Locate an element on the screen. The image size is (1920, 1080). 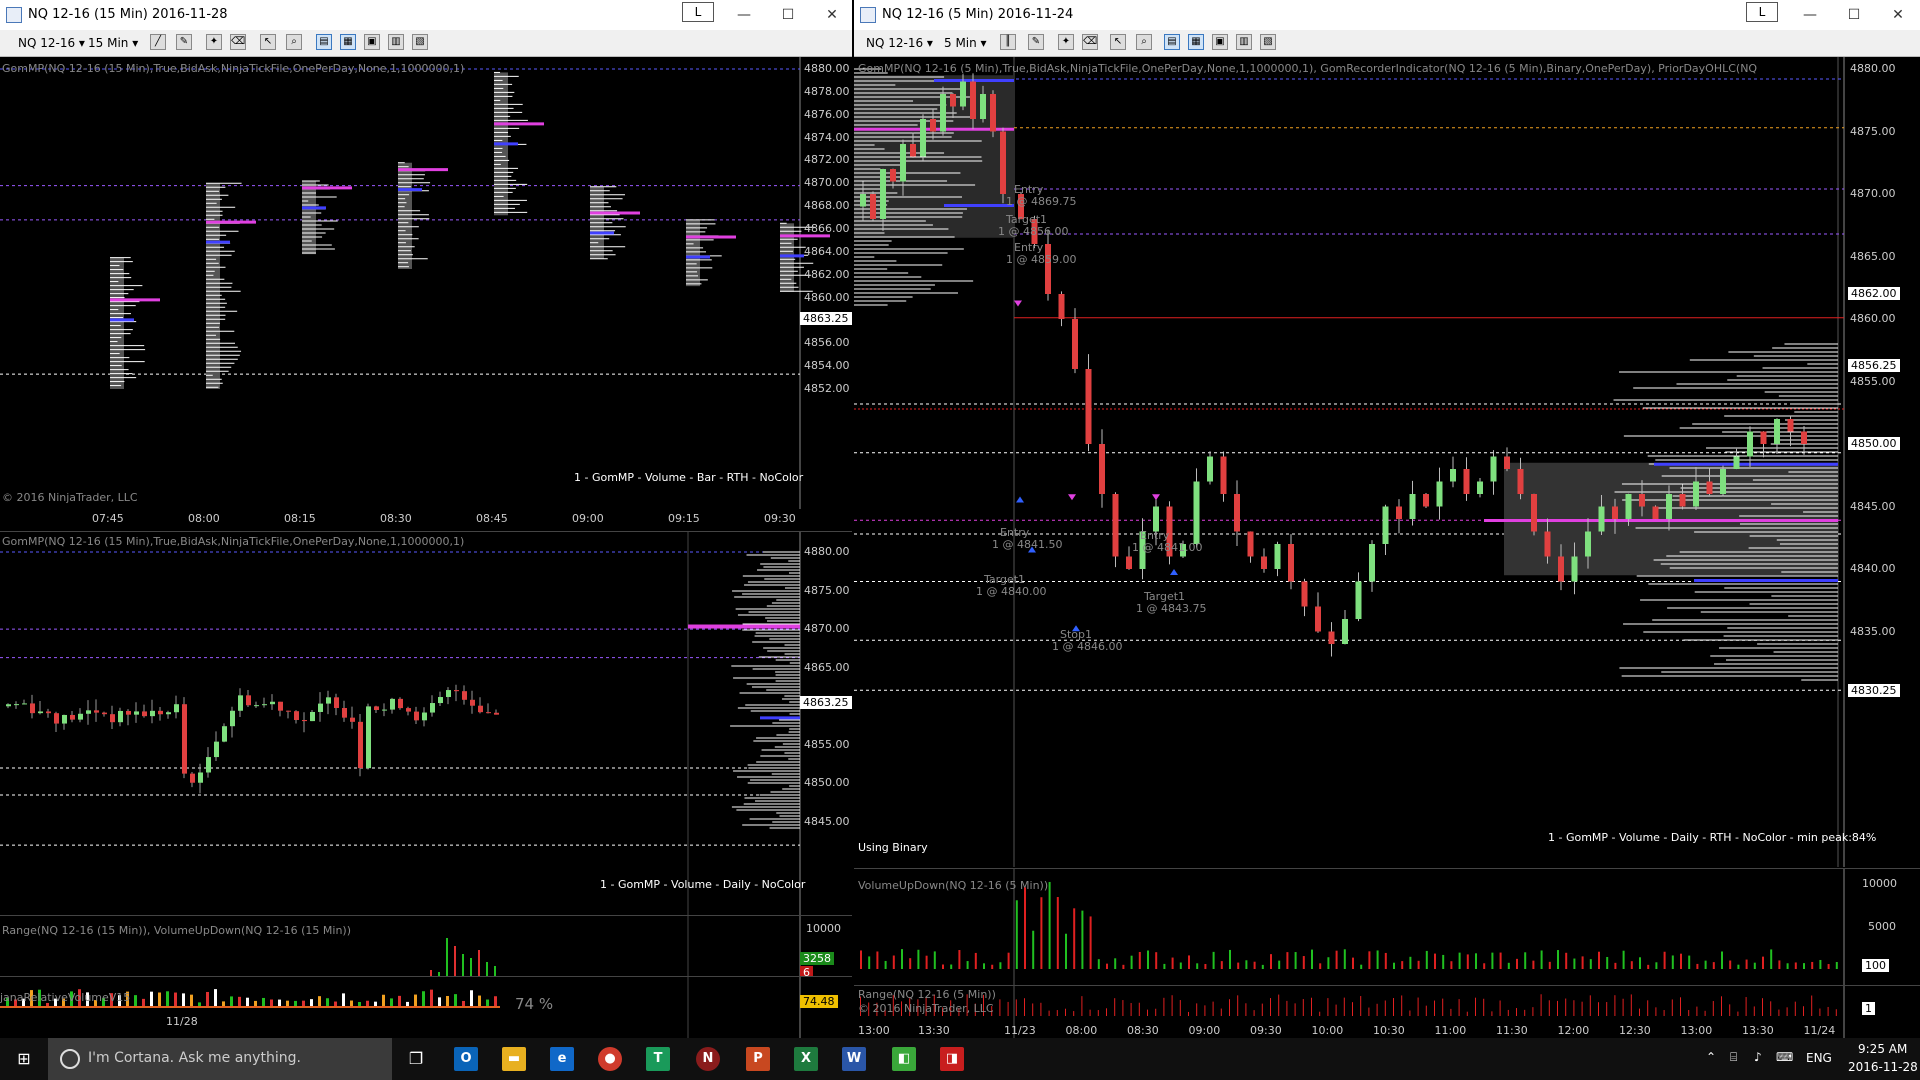
speaker-icon: ♪ is located at coordinates (1758, 1057).